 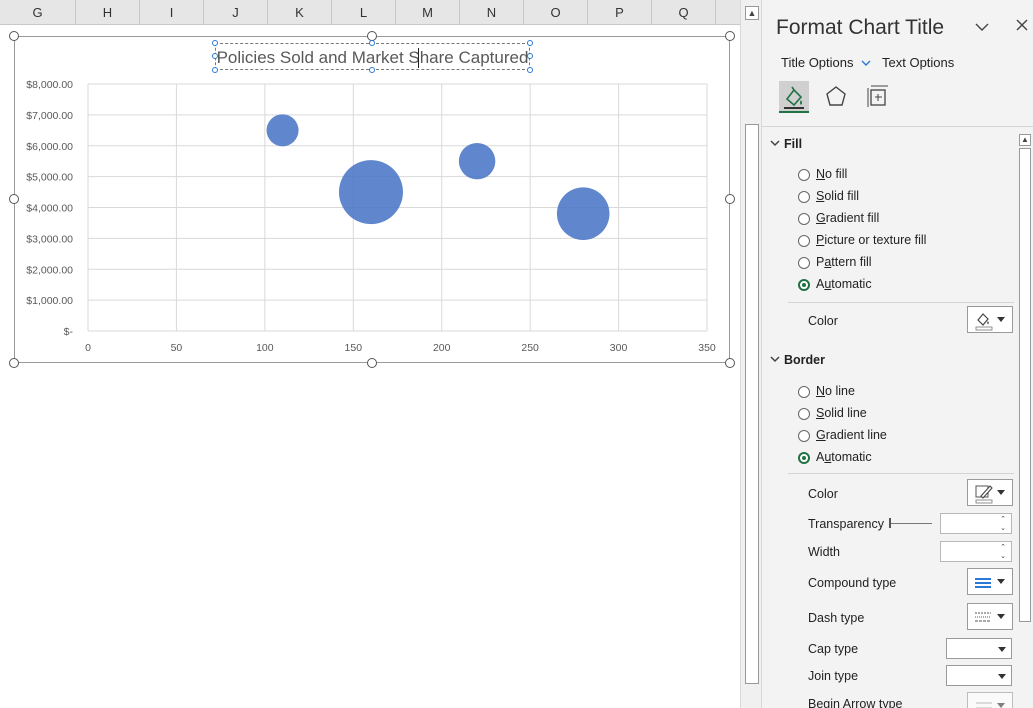 I want to click on begin-arrow-type-label: Begin Arrow type, so click(x=855, y=702).